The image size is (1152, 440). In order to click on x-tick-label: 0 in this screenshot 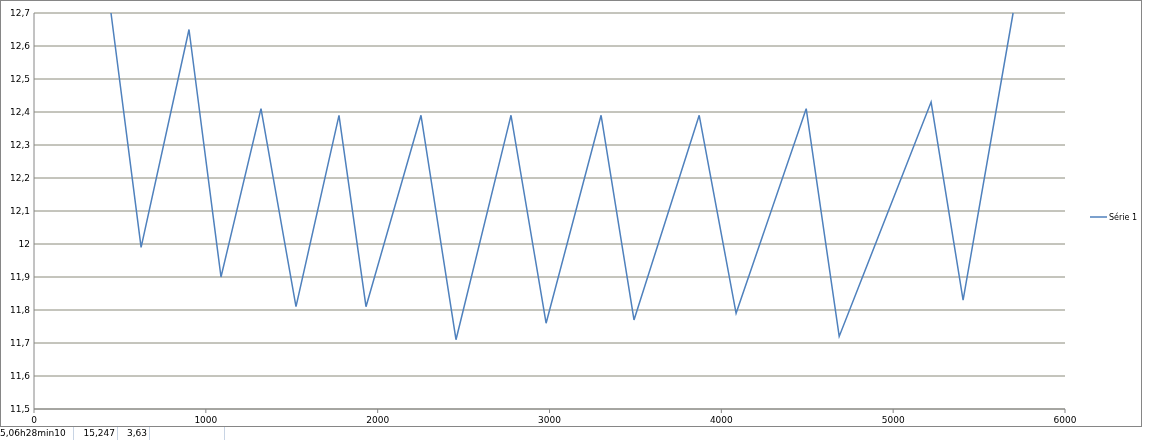, I will do `click(34, 420)`.